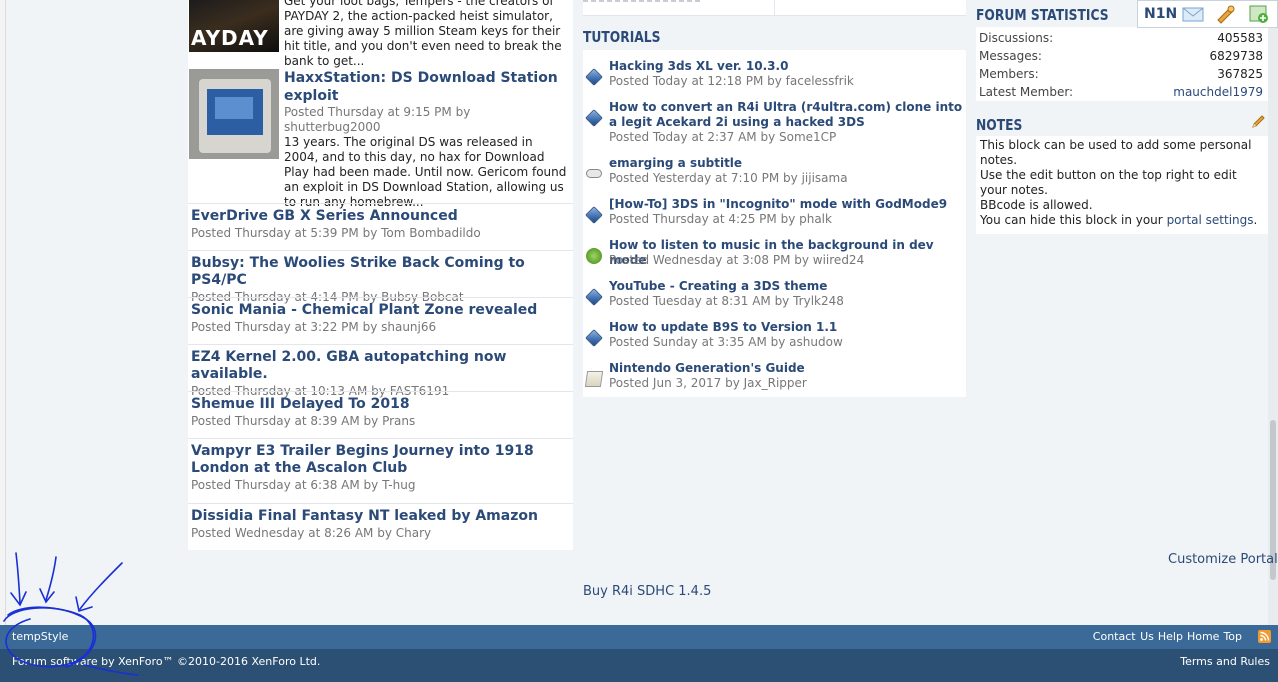 Image resolution: width=1278 pixels, height=682 pixels. What do you see at coordinates (1259, 14) in the screenshot?
I see `new-content-icon` at bounding box center [1259, 14].